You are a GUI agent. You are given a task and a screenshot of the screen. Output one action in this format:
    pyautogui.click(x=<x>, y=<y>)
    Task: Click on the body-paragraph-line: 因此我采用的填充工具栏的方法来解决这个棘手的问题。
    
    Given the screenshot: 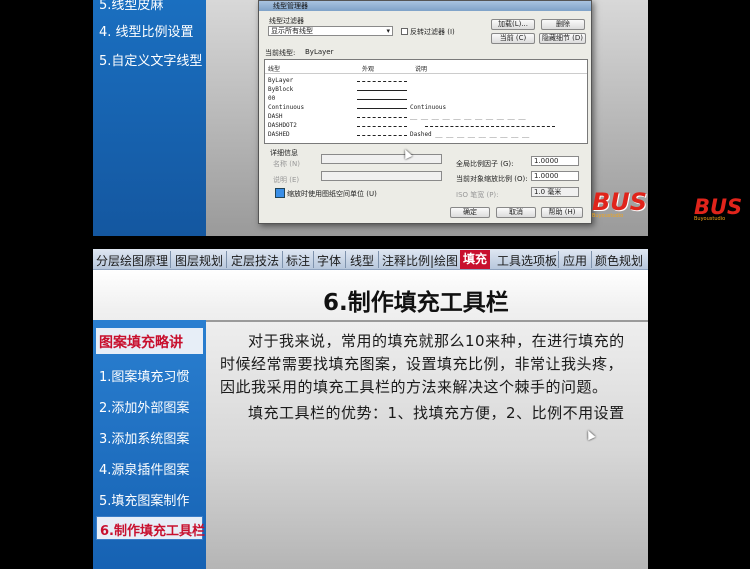 What is the action you would take?
    pyautogui.click(x=414, y=387)
    